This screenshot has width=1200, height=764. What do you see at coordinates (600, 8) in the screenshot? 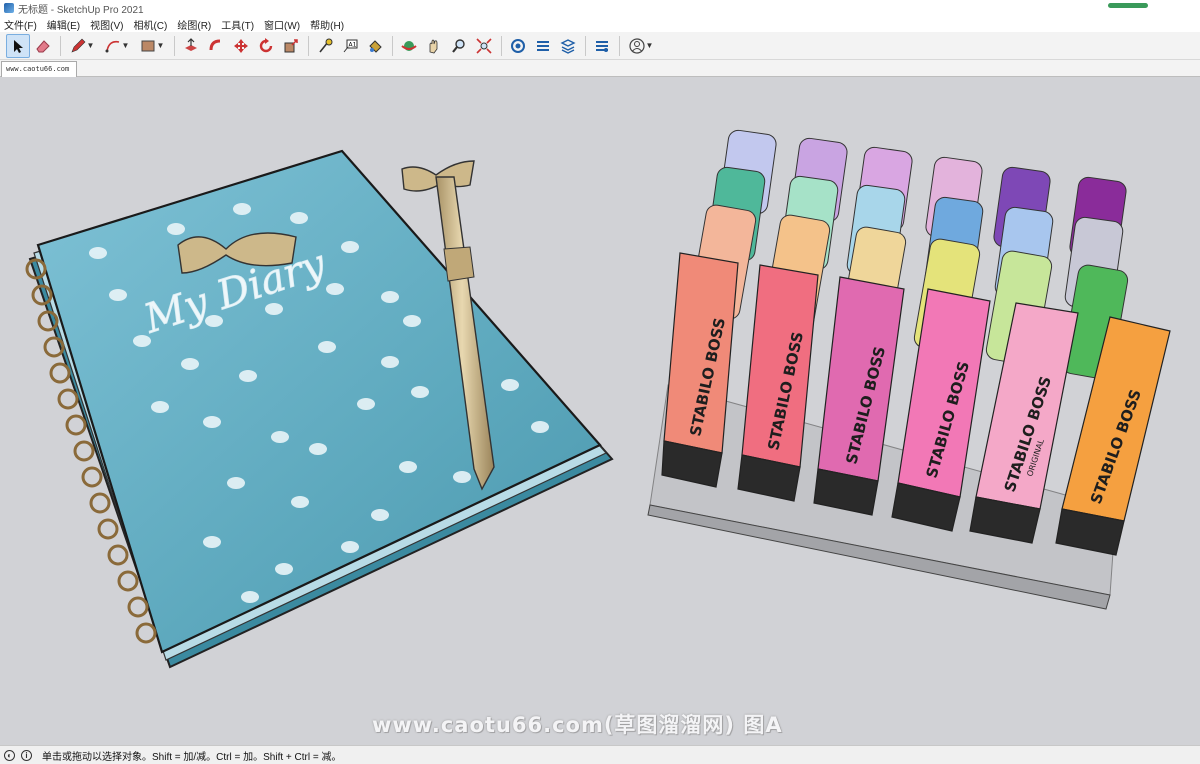
I see `title-bar: 无标题 - SketchUp Pro 2021` at bounding box center [600, 8].